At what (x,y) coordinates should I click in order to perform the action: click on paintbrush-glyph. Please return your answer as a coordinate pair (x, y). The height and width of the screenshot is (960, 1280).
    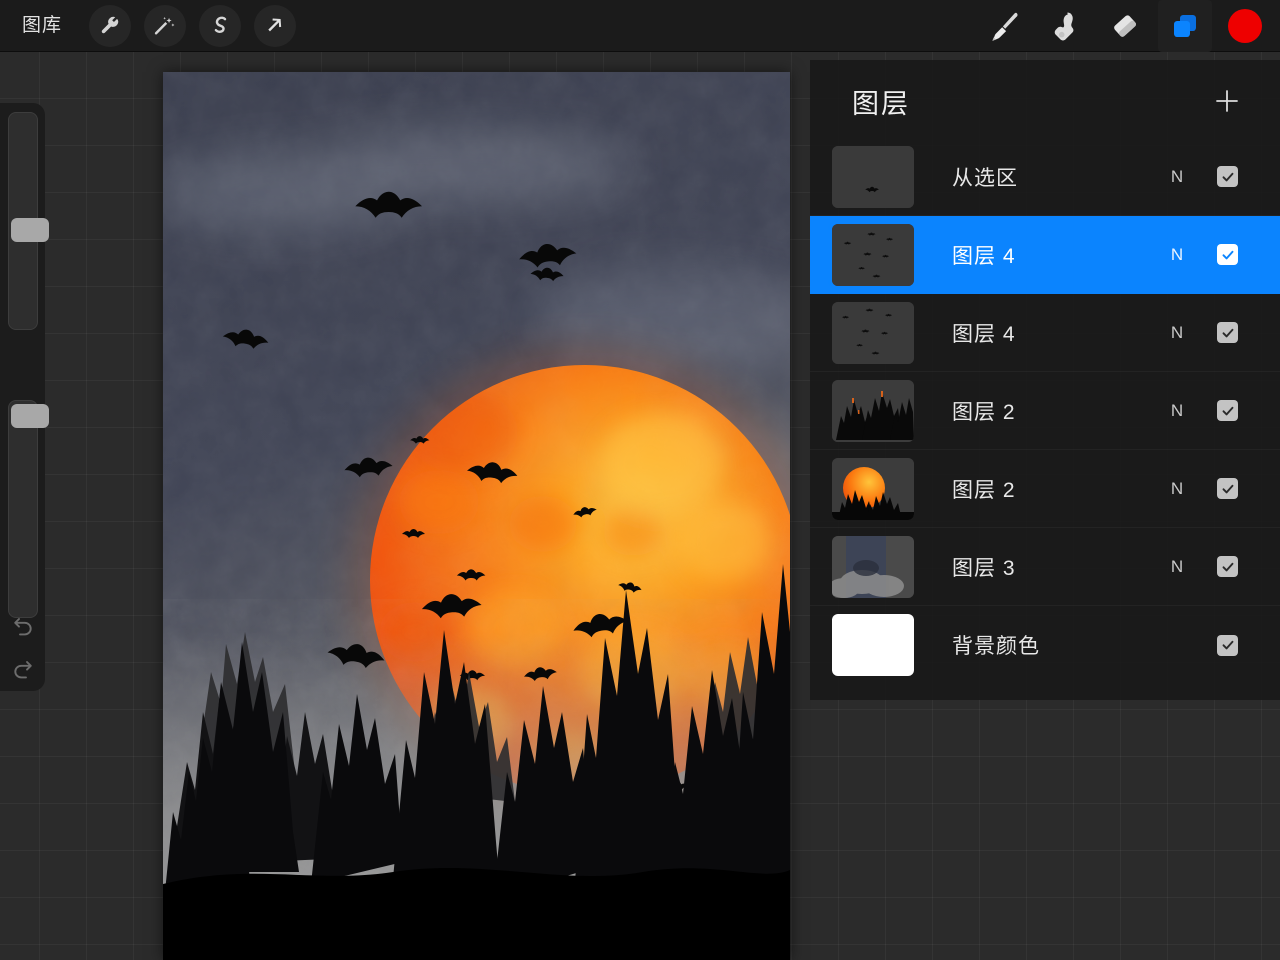
    Looking at the image, I should click on (1005, 26).